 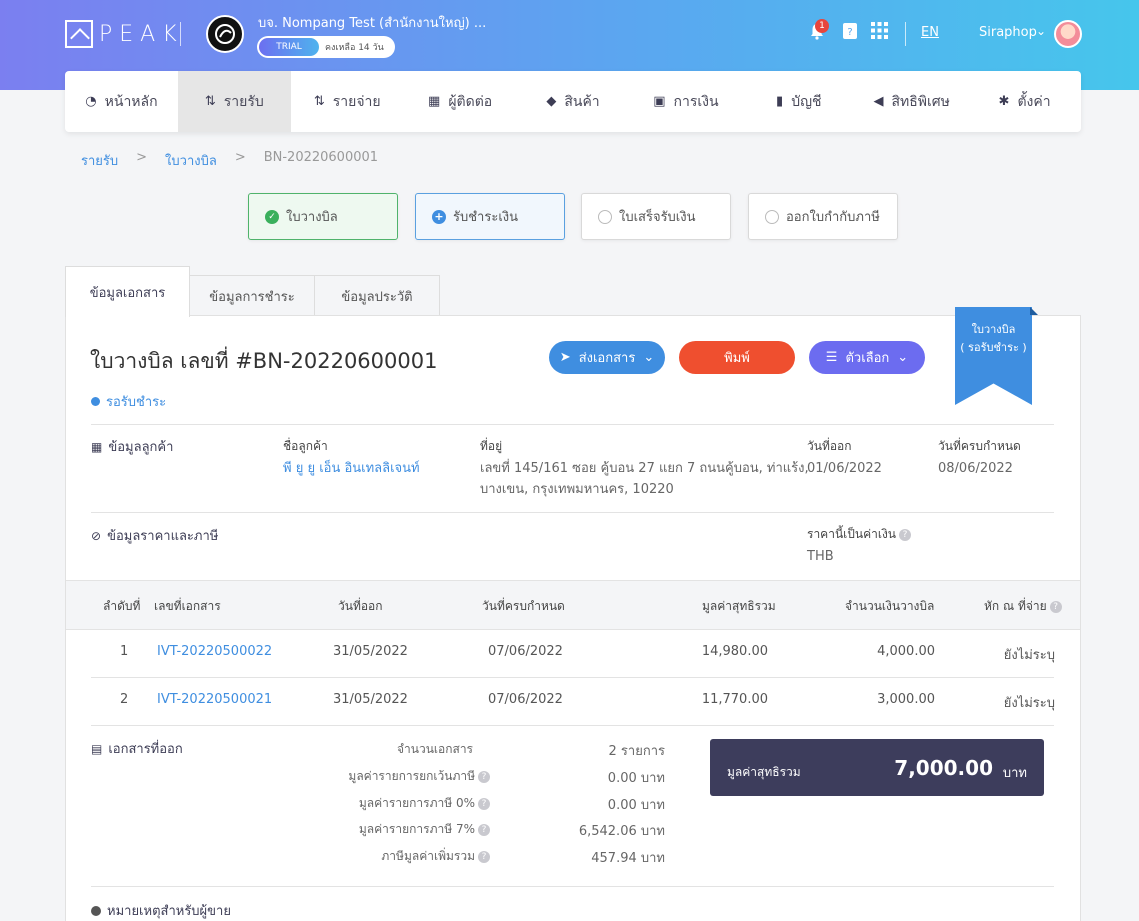 What do you see at coordinates (833, 217) in the screenshot?
I see `step-label: ออกใบกำกับภาษี` at bounding box center [833, 217].